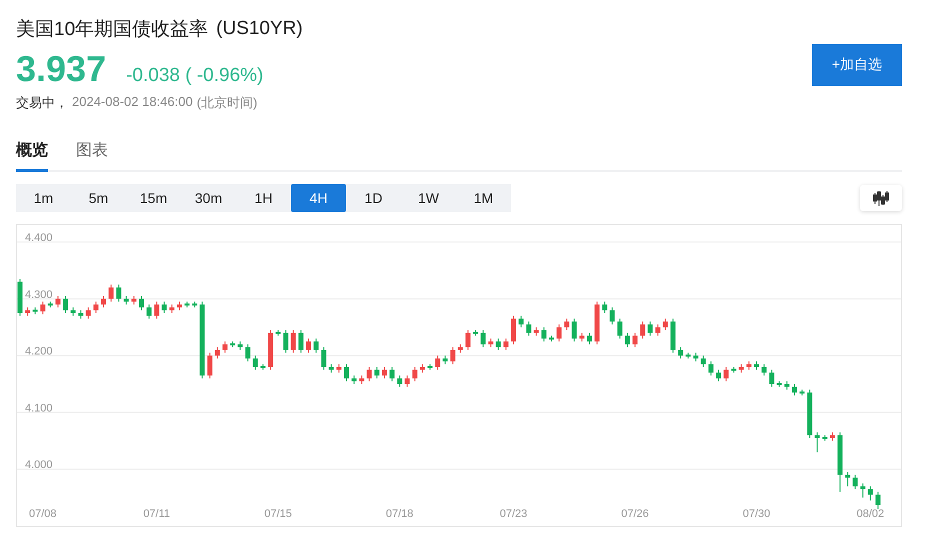  Describe the element at coordinates (870, 514) in the screenshot. I see `x-axis-label: 08/02` at that location.